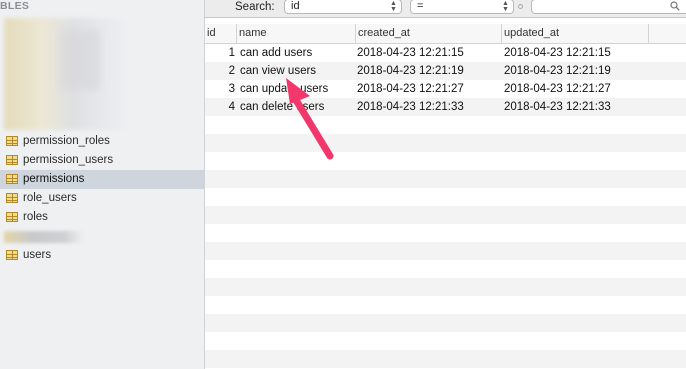 Image resolution: width=686 pixels, height=369 pixels. Describe the element at coordinates (102, 217) in the screenshot. I see `table-item-roles: roles` at that location.